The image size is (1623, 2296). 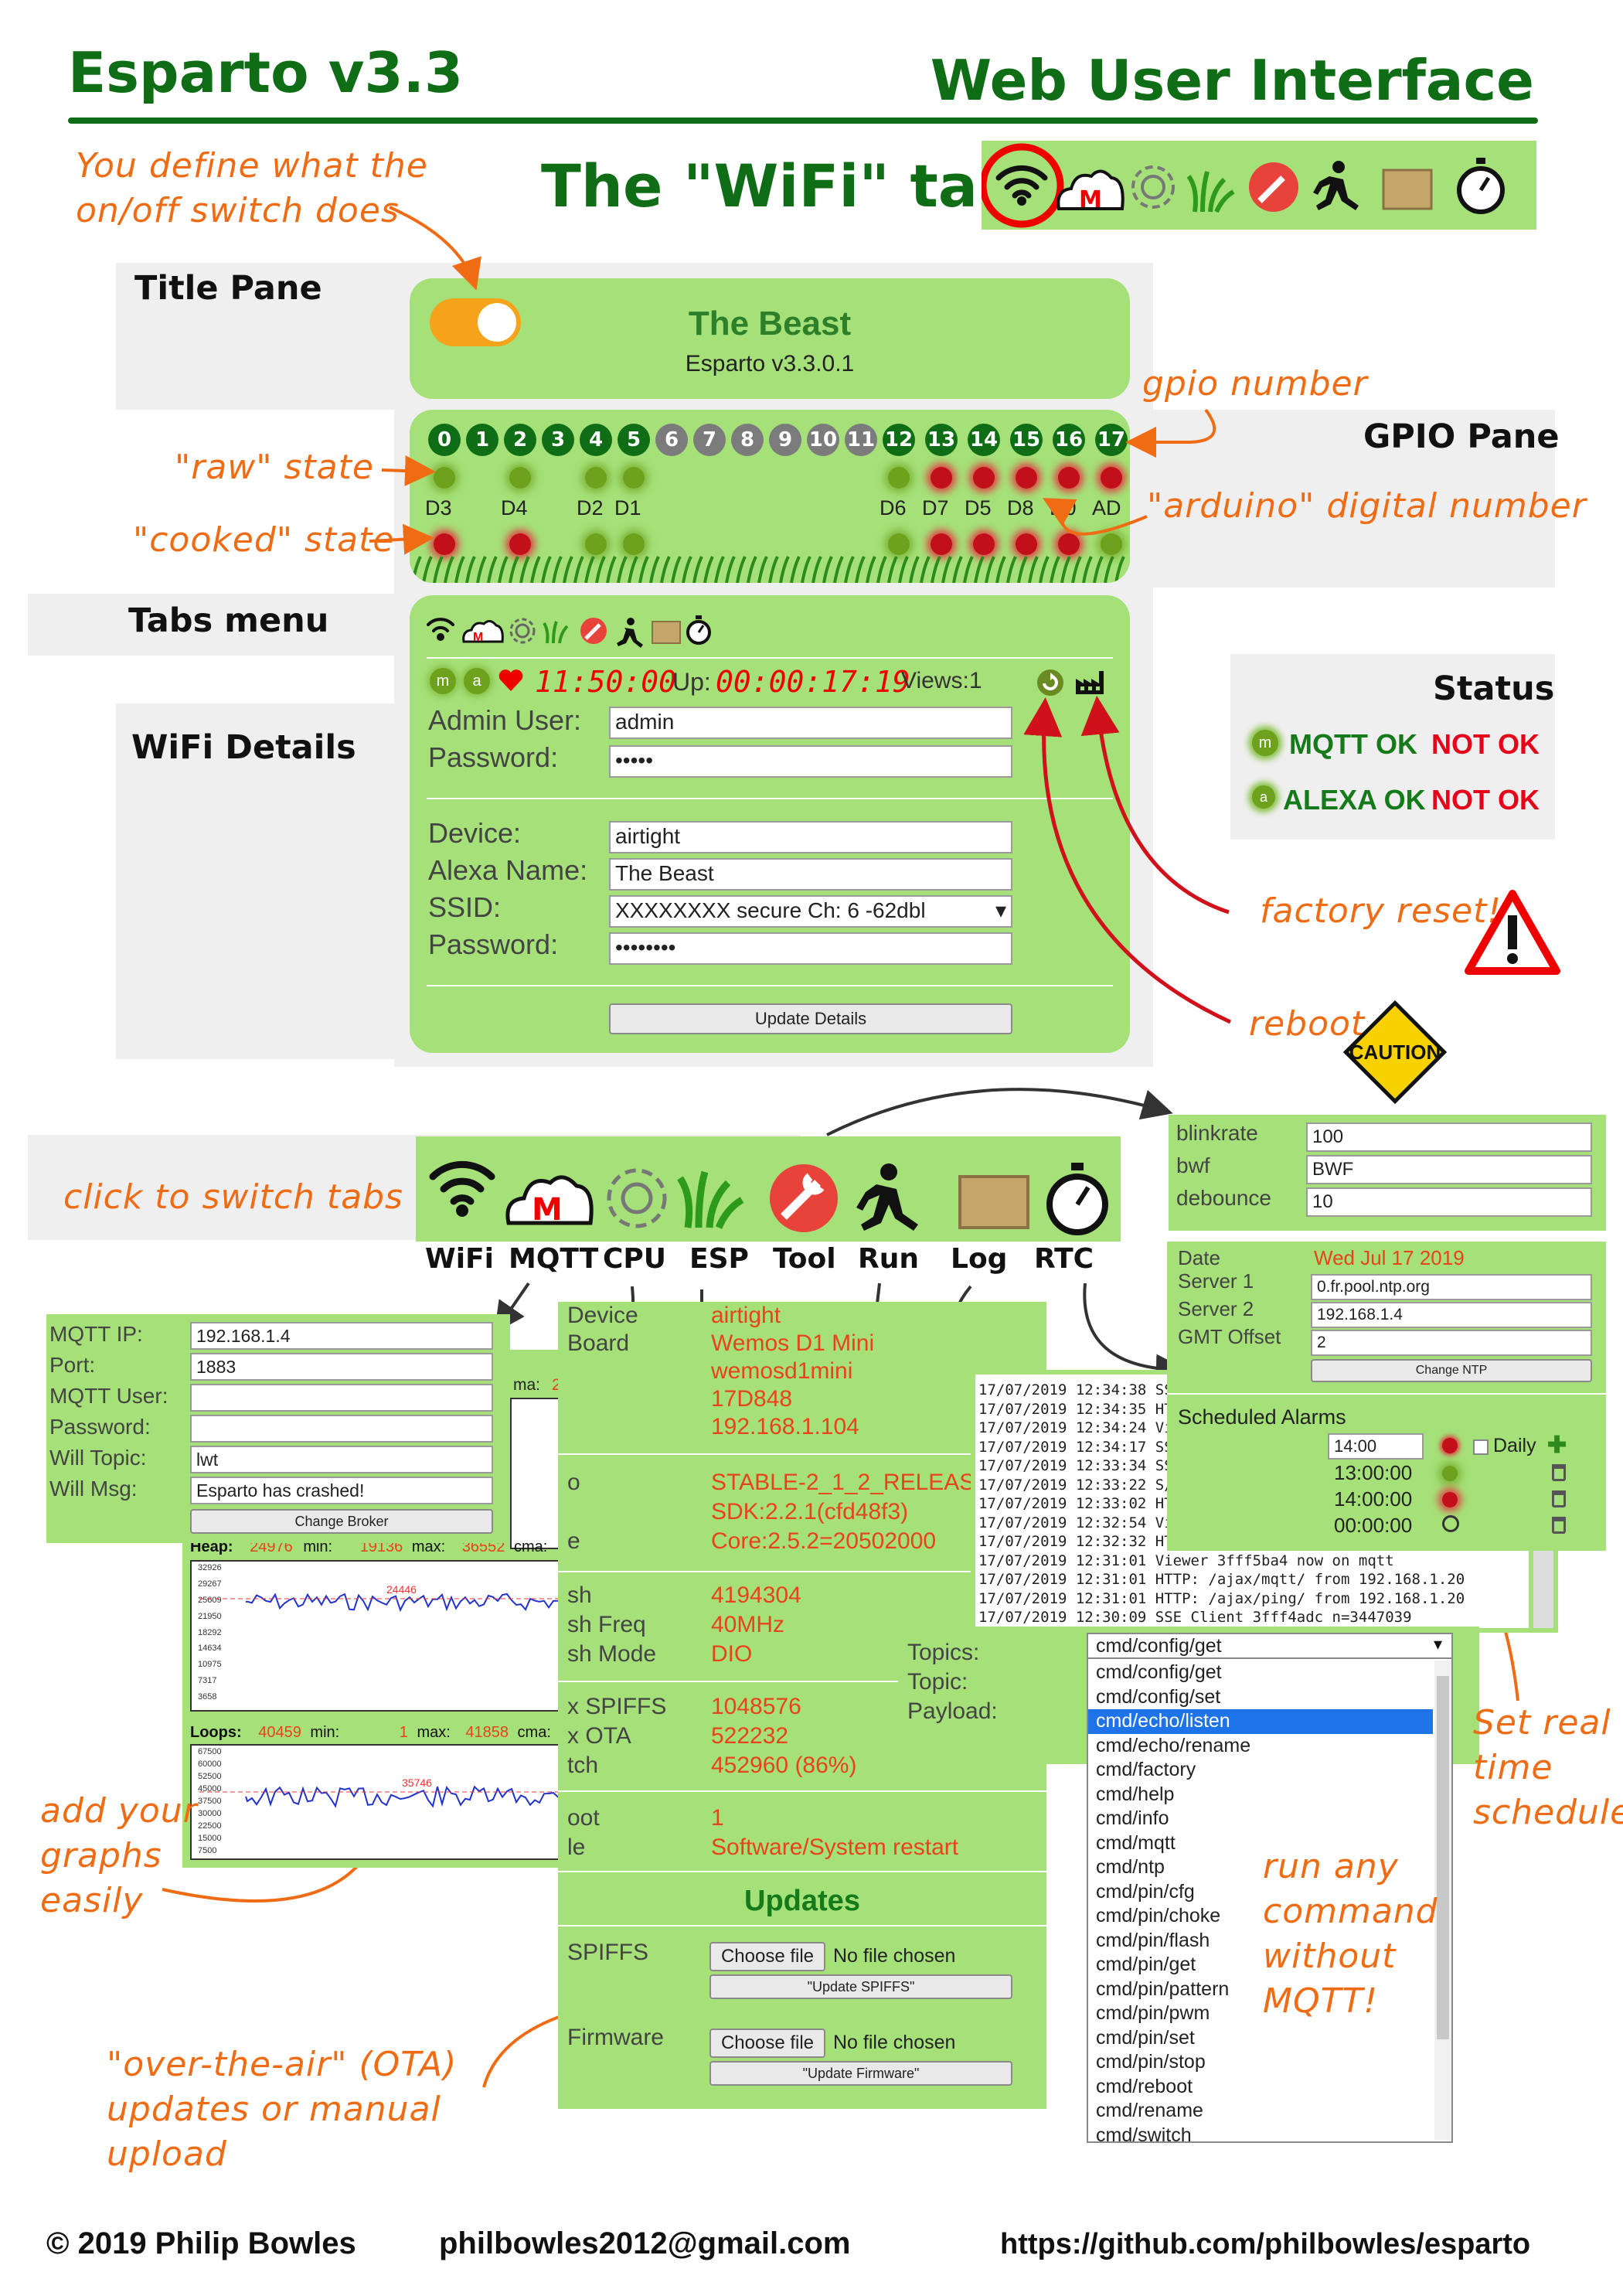 What do you see at coordinates (534, 1732) in the screenshot?
I see `loops-cma-label: cma:` at bounding box center [534, 1732].